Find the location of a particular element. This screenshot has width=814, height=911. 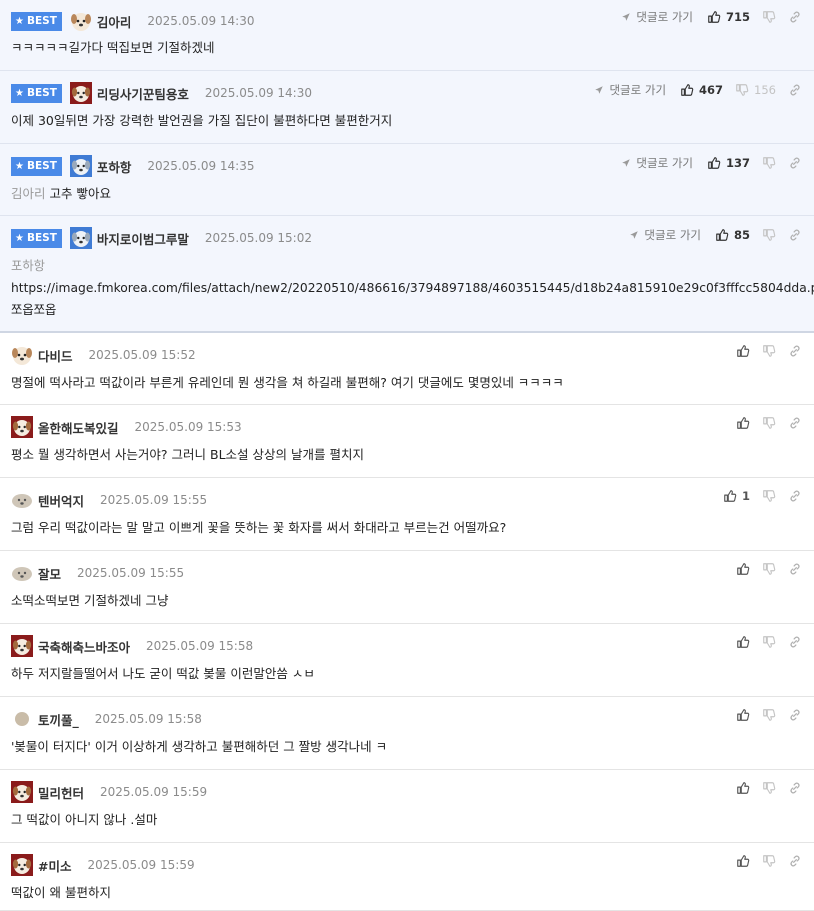

comment-date: 2025.05.09 14:35 is located at coordinates (201, 166).